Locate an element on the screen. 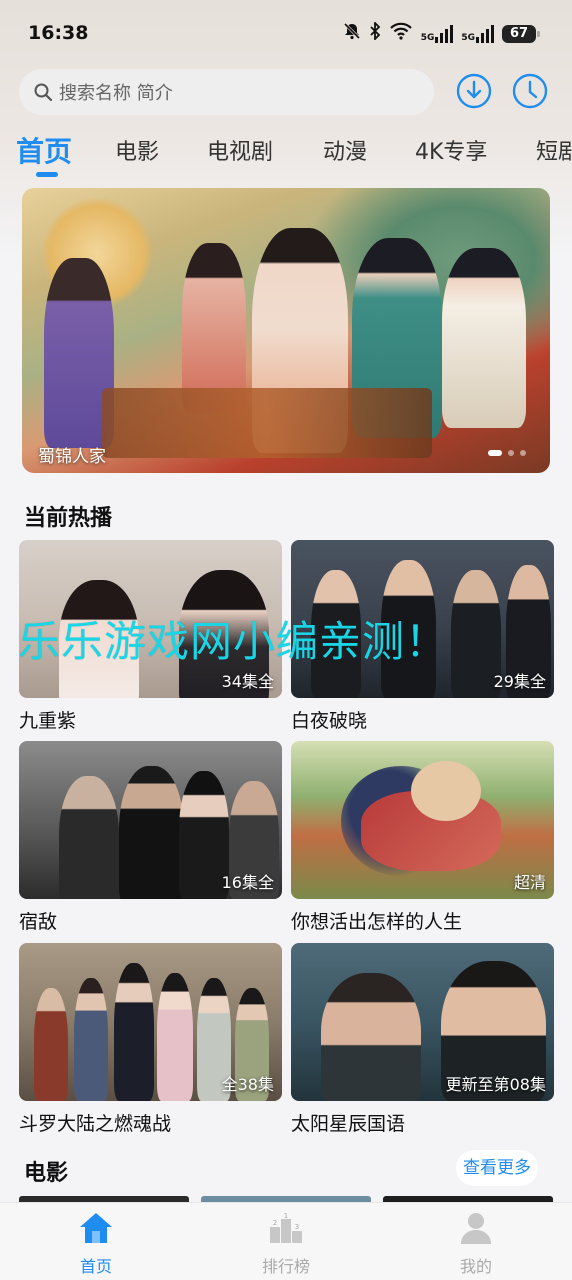 The height and width of the screenshot is (1280, 572). nav-ranking: 12 3 排行榜 is located at coordinates (286, 1244).